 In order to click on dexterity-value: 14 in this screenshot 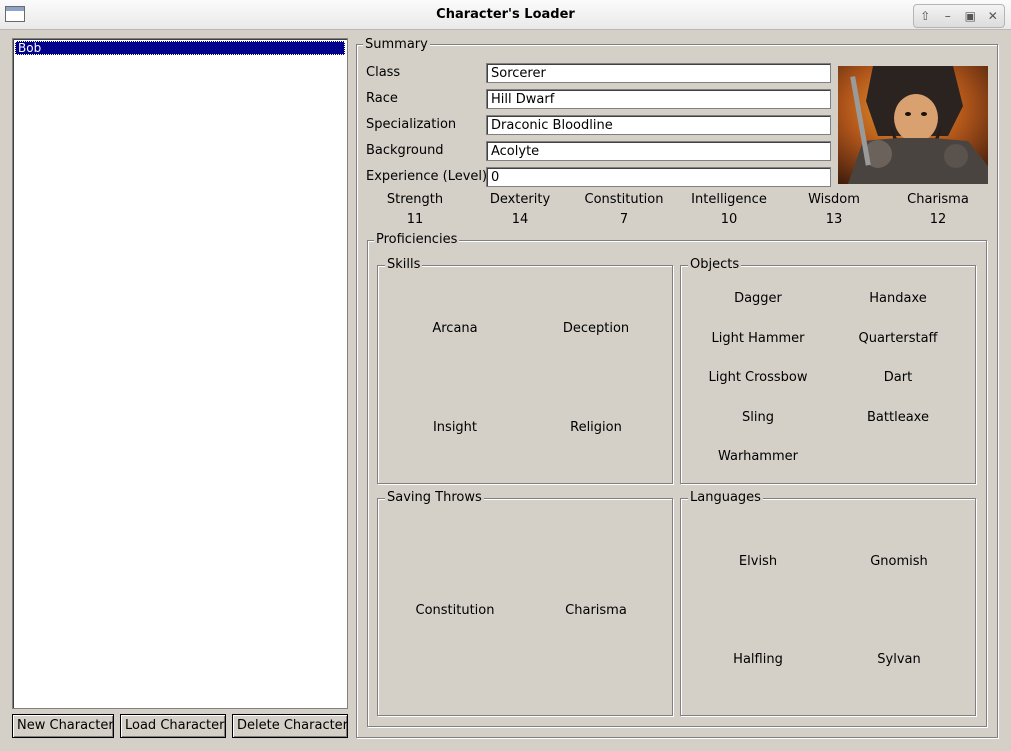, I will do `click(520, 219)`.